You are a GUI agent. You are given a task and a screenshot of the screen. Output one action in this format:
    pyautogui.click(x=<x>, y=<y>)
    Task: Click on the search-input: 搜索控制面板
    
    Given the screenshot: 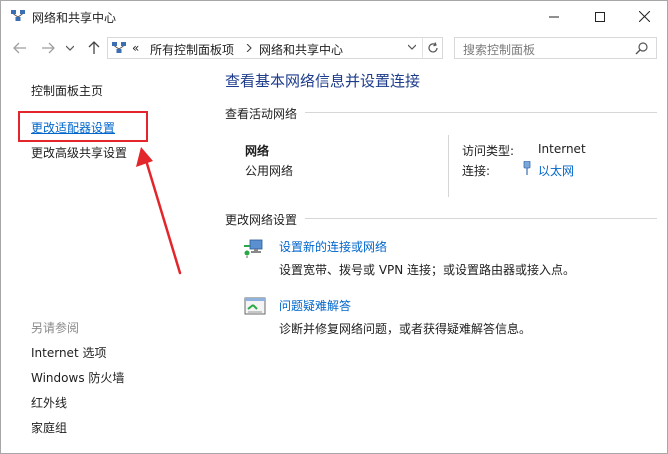 What is the action you would take?
    pyautogui.click(x=555, y=48)
    